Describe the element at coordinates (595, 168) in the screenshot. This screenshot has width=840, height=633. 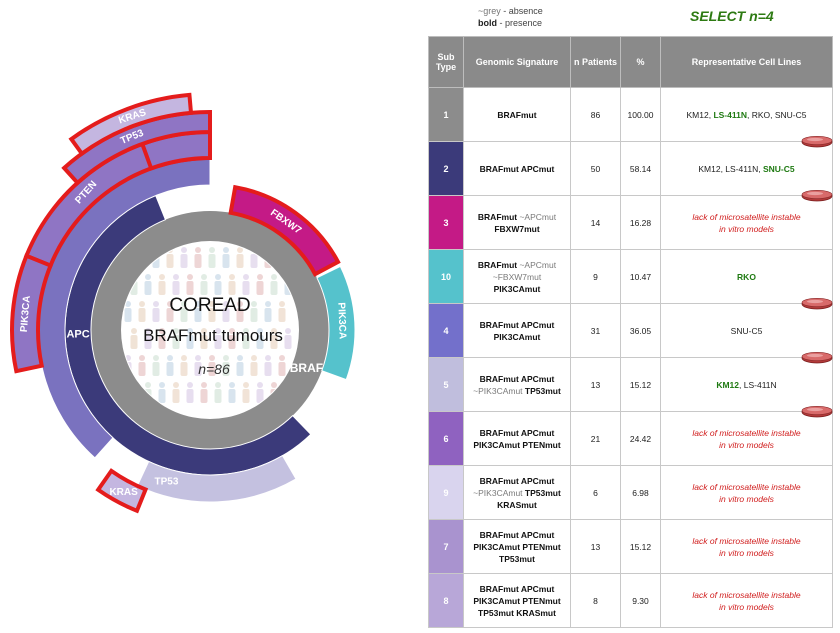
I see `n-patients-cell: 50` at that location.